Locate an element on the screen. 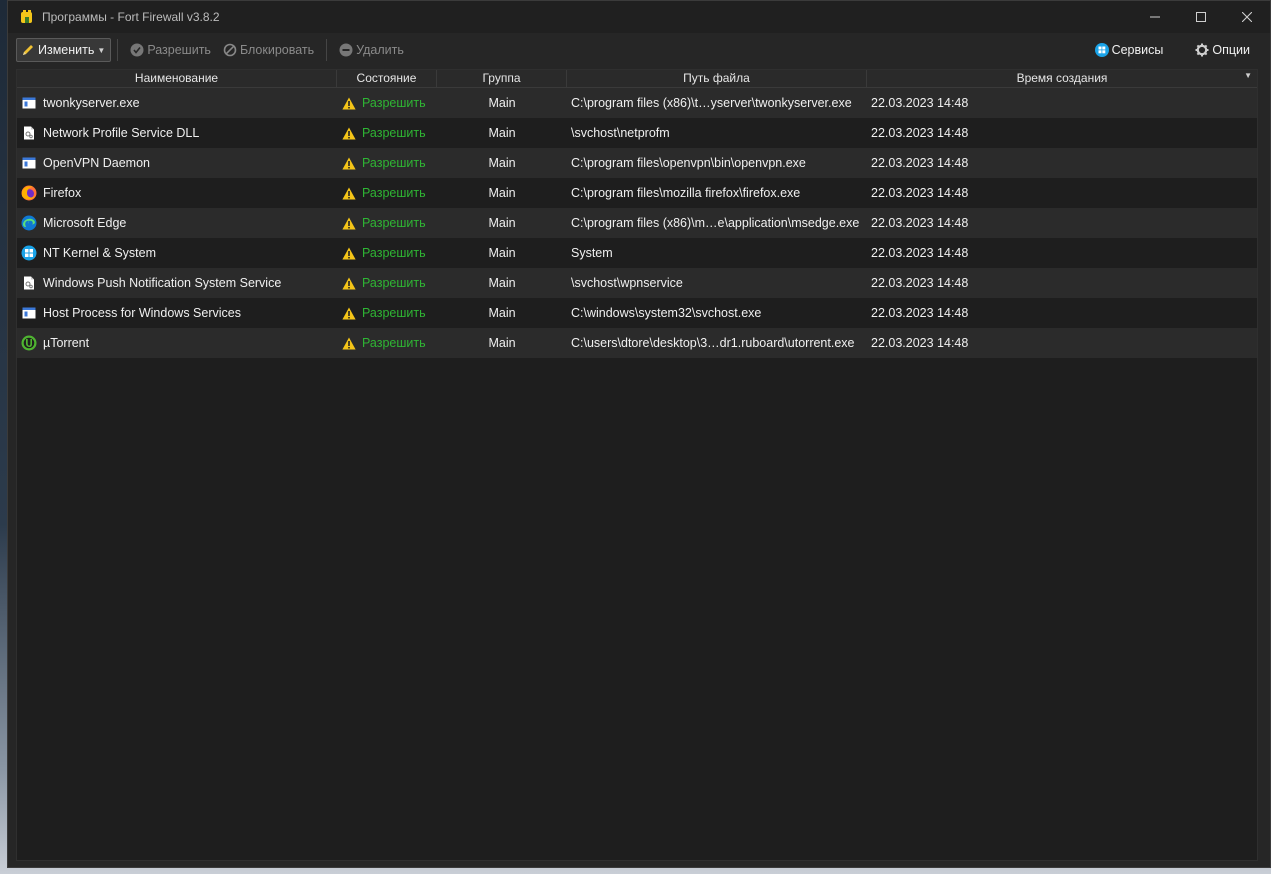 This screenshot has height=874, width=1271. minus-circle-icon is located at coordinates (346, 50).